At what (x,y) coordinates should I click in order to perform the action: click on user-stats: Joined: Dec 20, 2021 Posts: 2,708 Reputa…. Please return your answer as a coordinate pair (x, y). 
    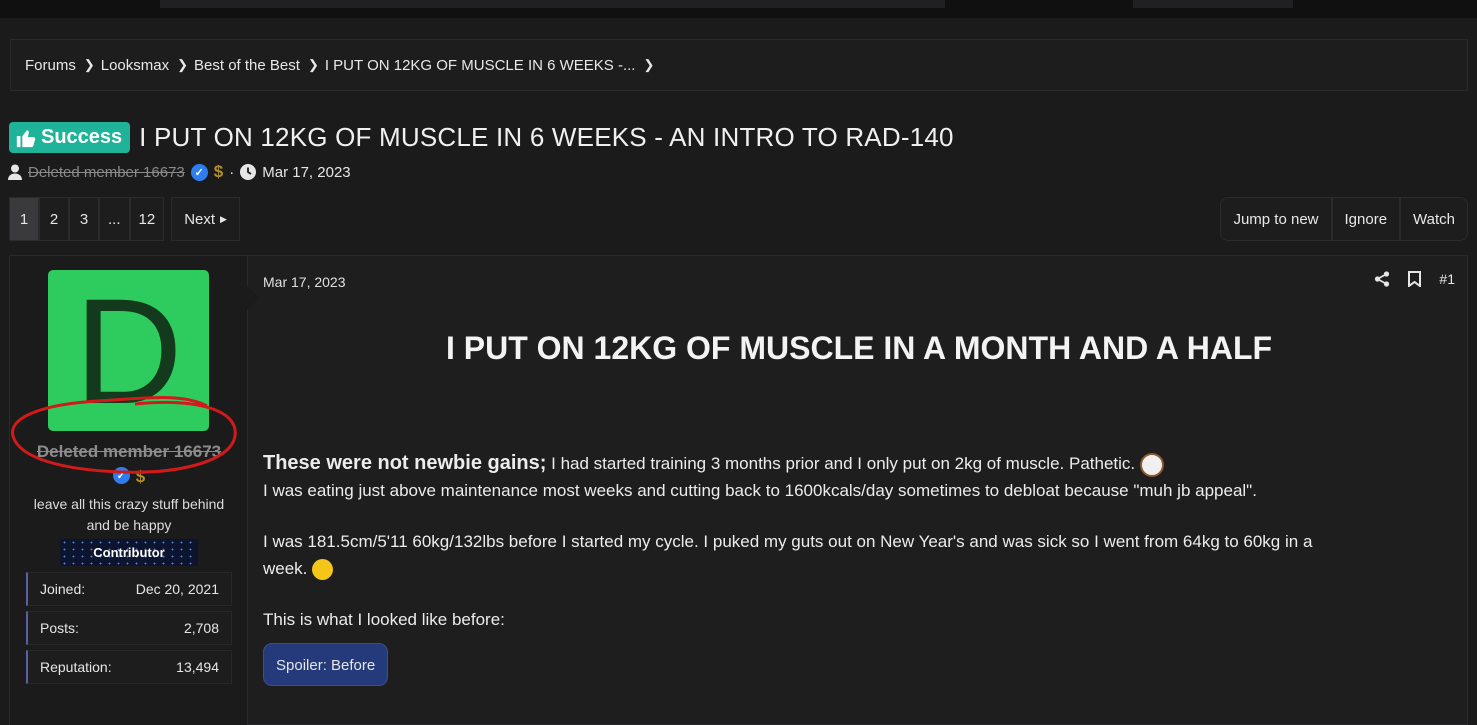
    Looking at the image, I should click on (129, 630).